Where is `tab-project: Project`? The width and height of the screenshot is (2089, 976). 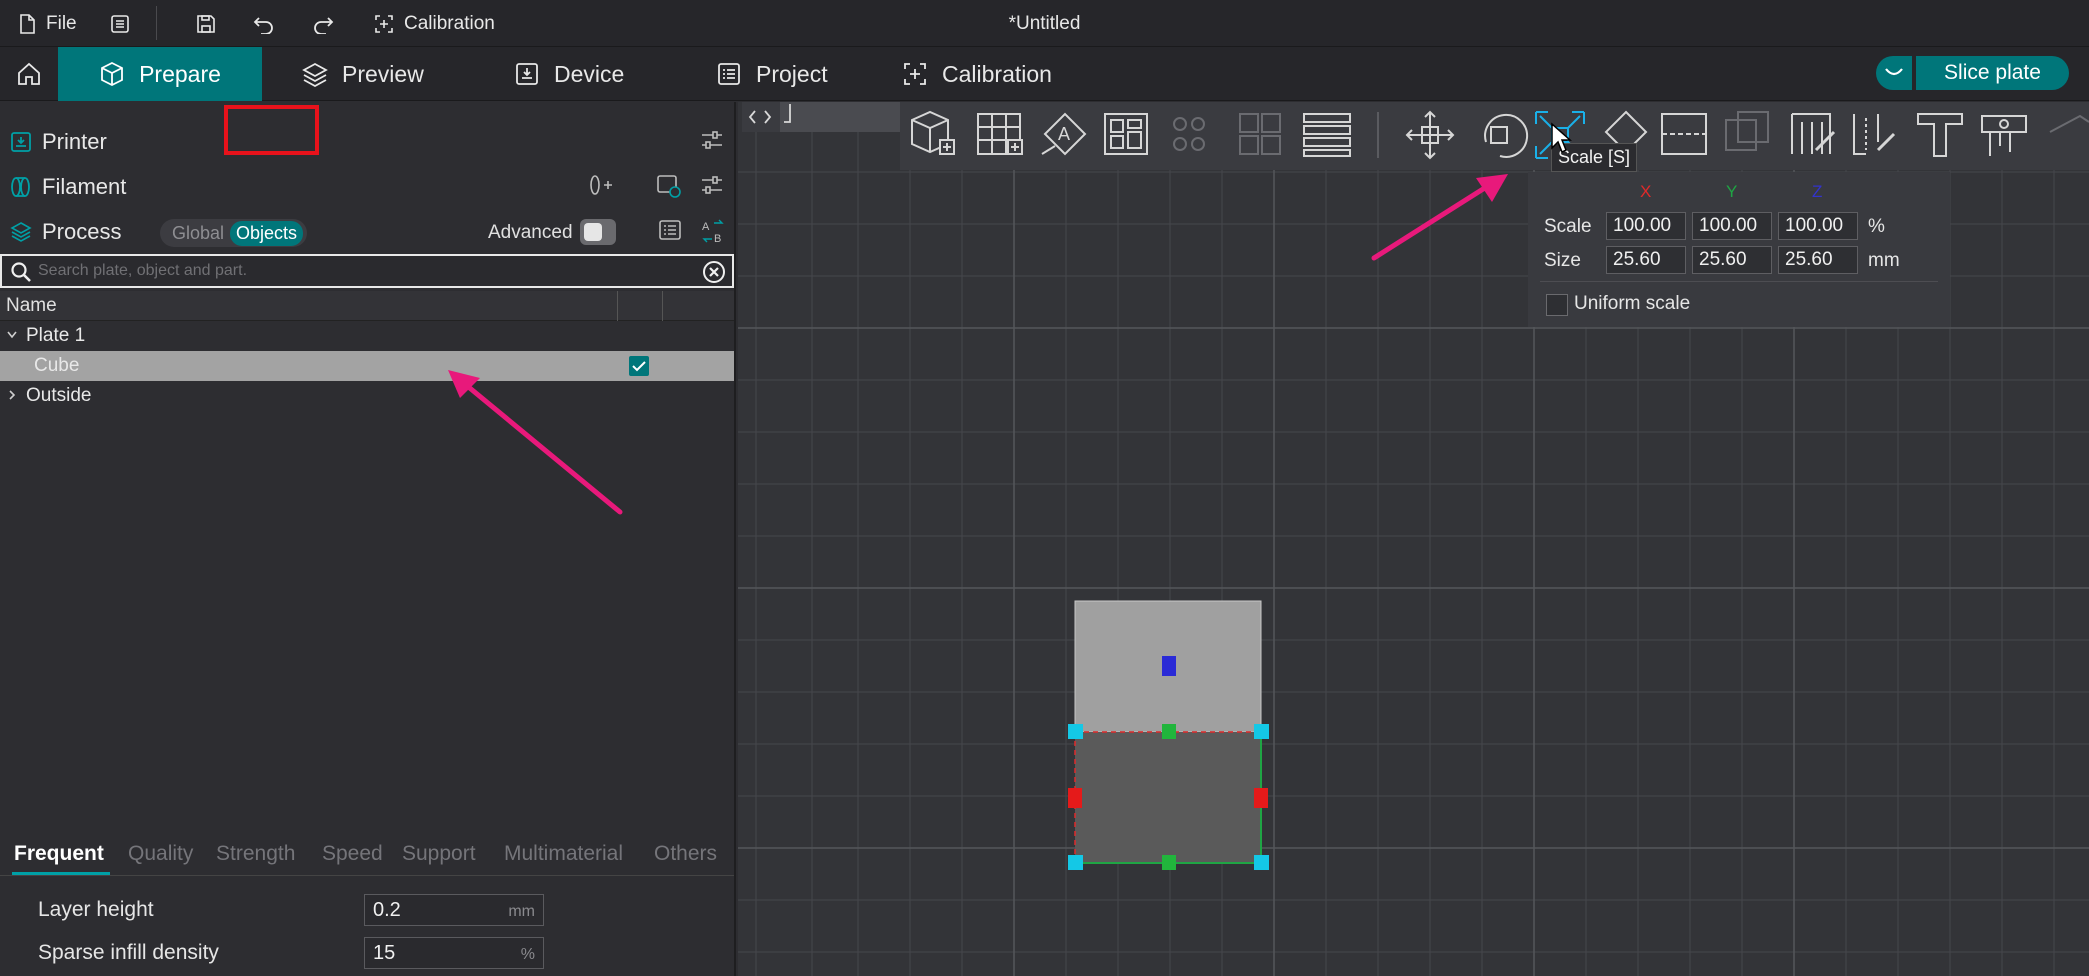 tab-project: Project is located at coordinates (772, 74).